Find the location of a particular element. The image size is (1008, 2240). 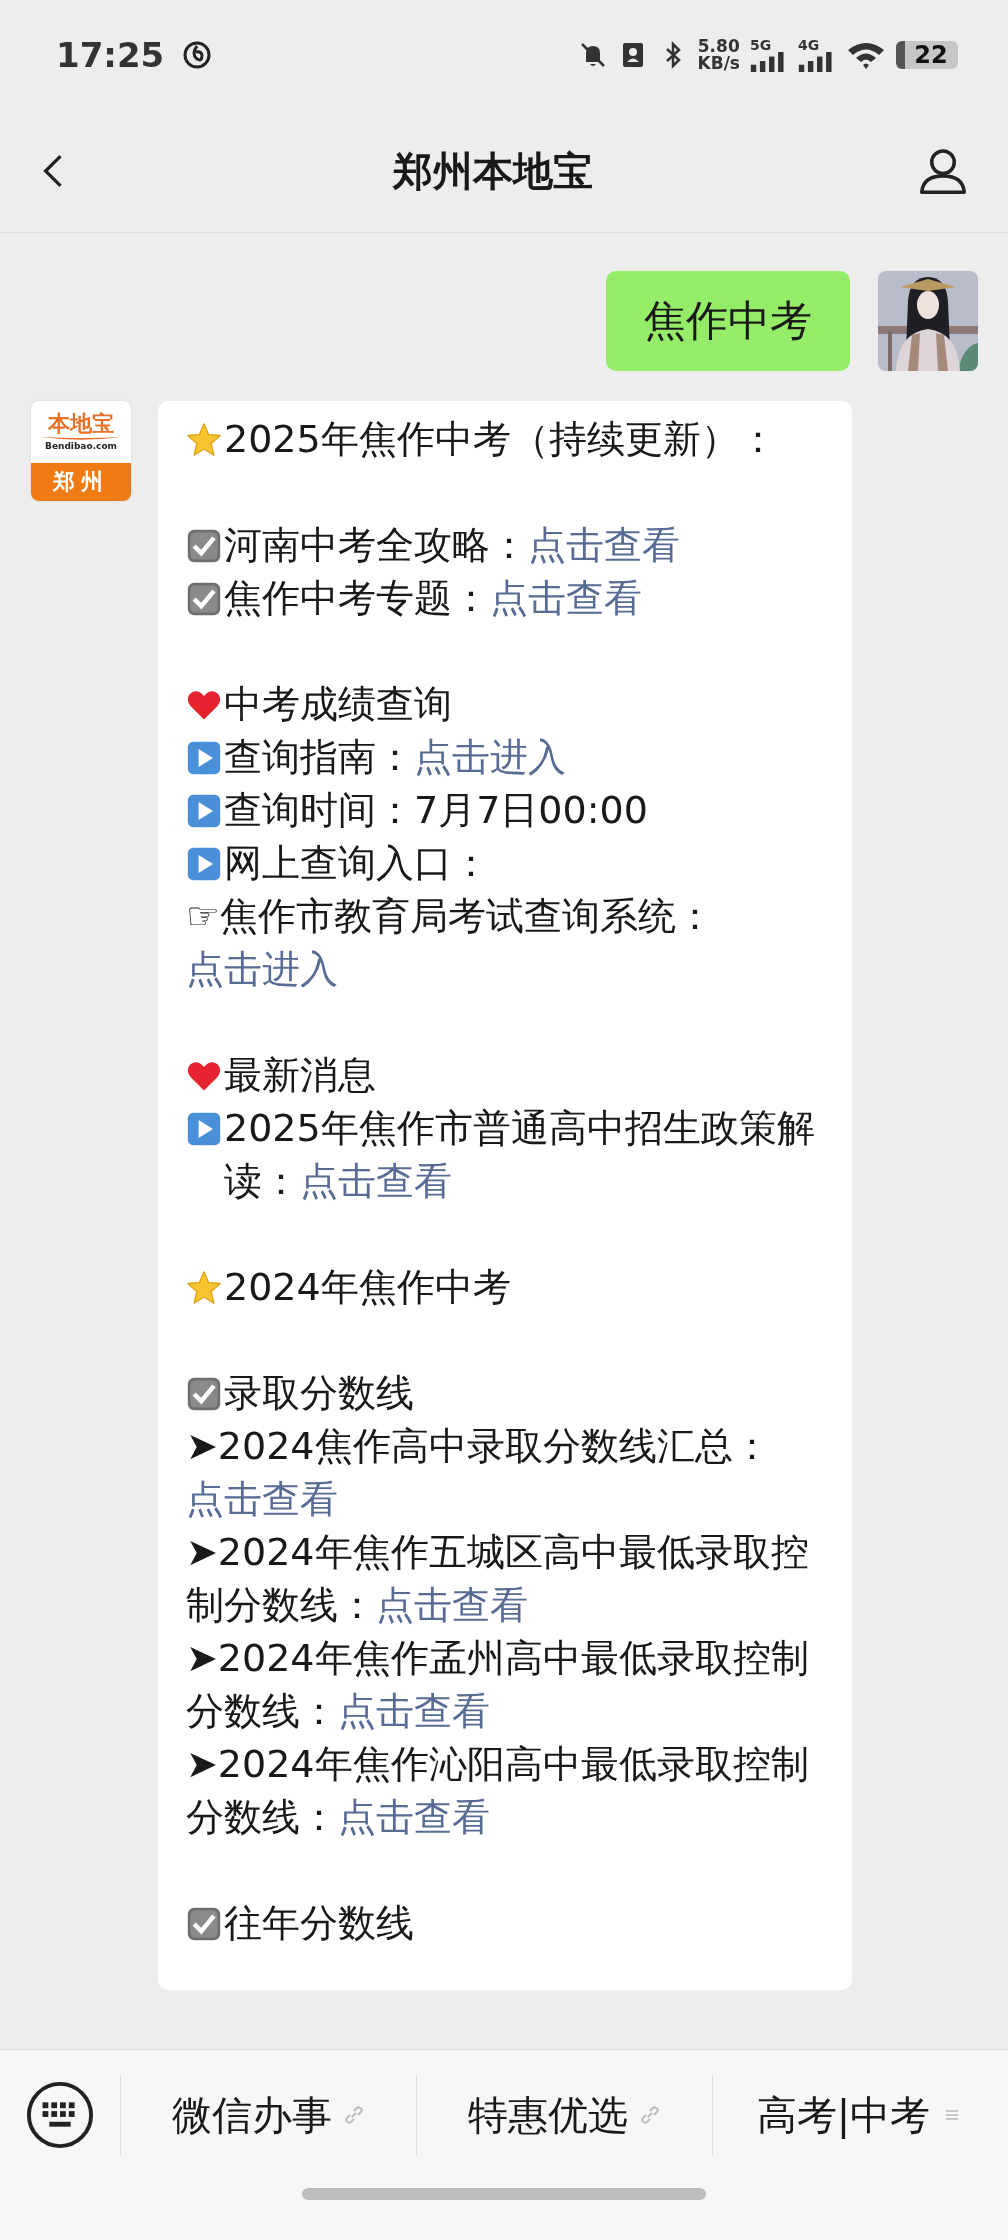

menu-tab: 特惠优选 is located at coordinates (564, 2115).